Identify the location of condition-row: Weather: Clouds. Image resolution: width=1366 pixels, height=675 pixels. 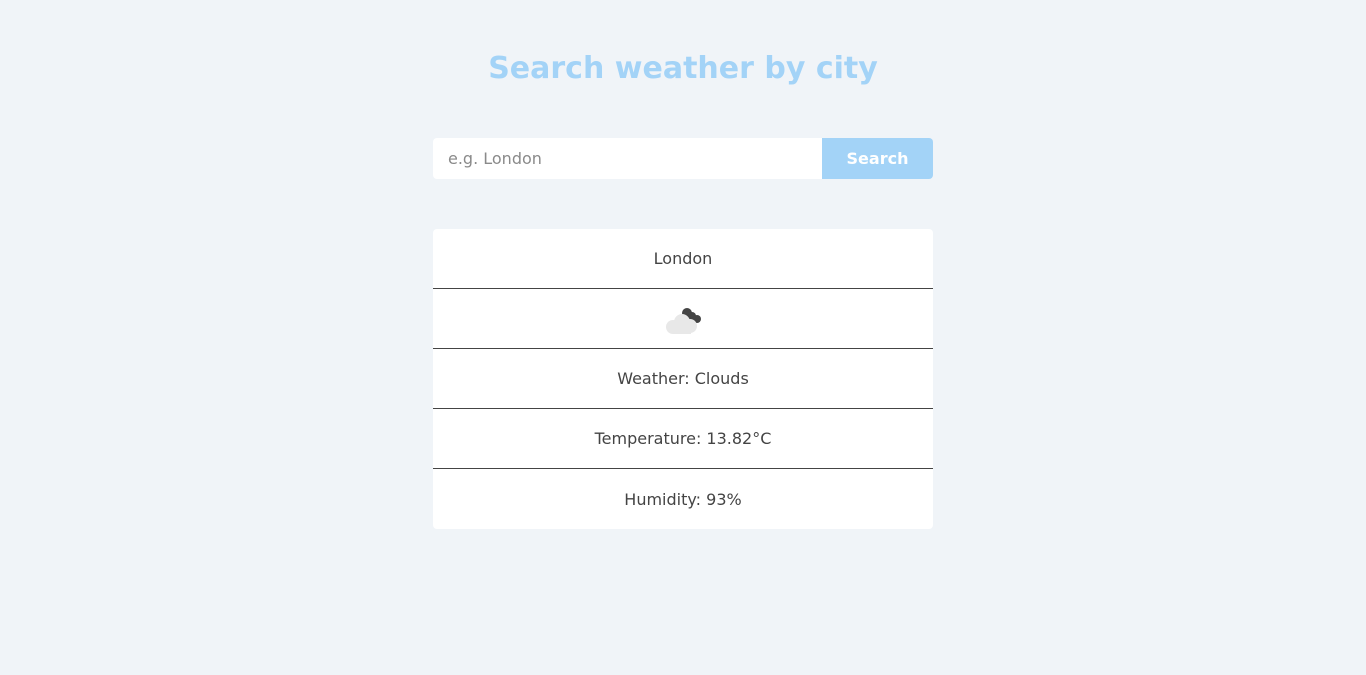
(683, 379).